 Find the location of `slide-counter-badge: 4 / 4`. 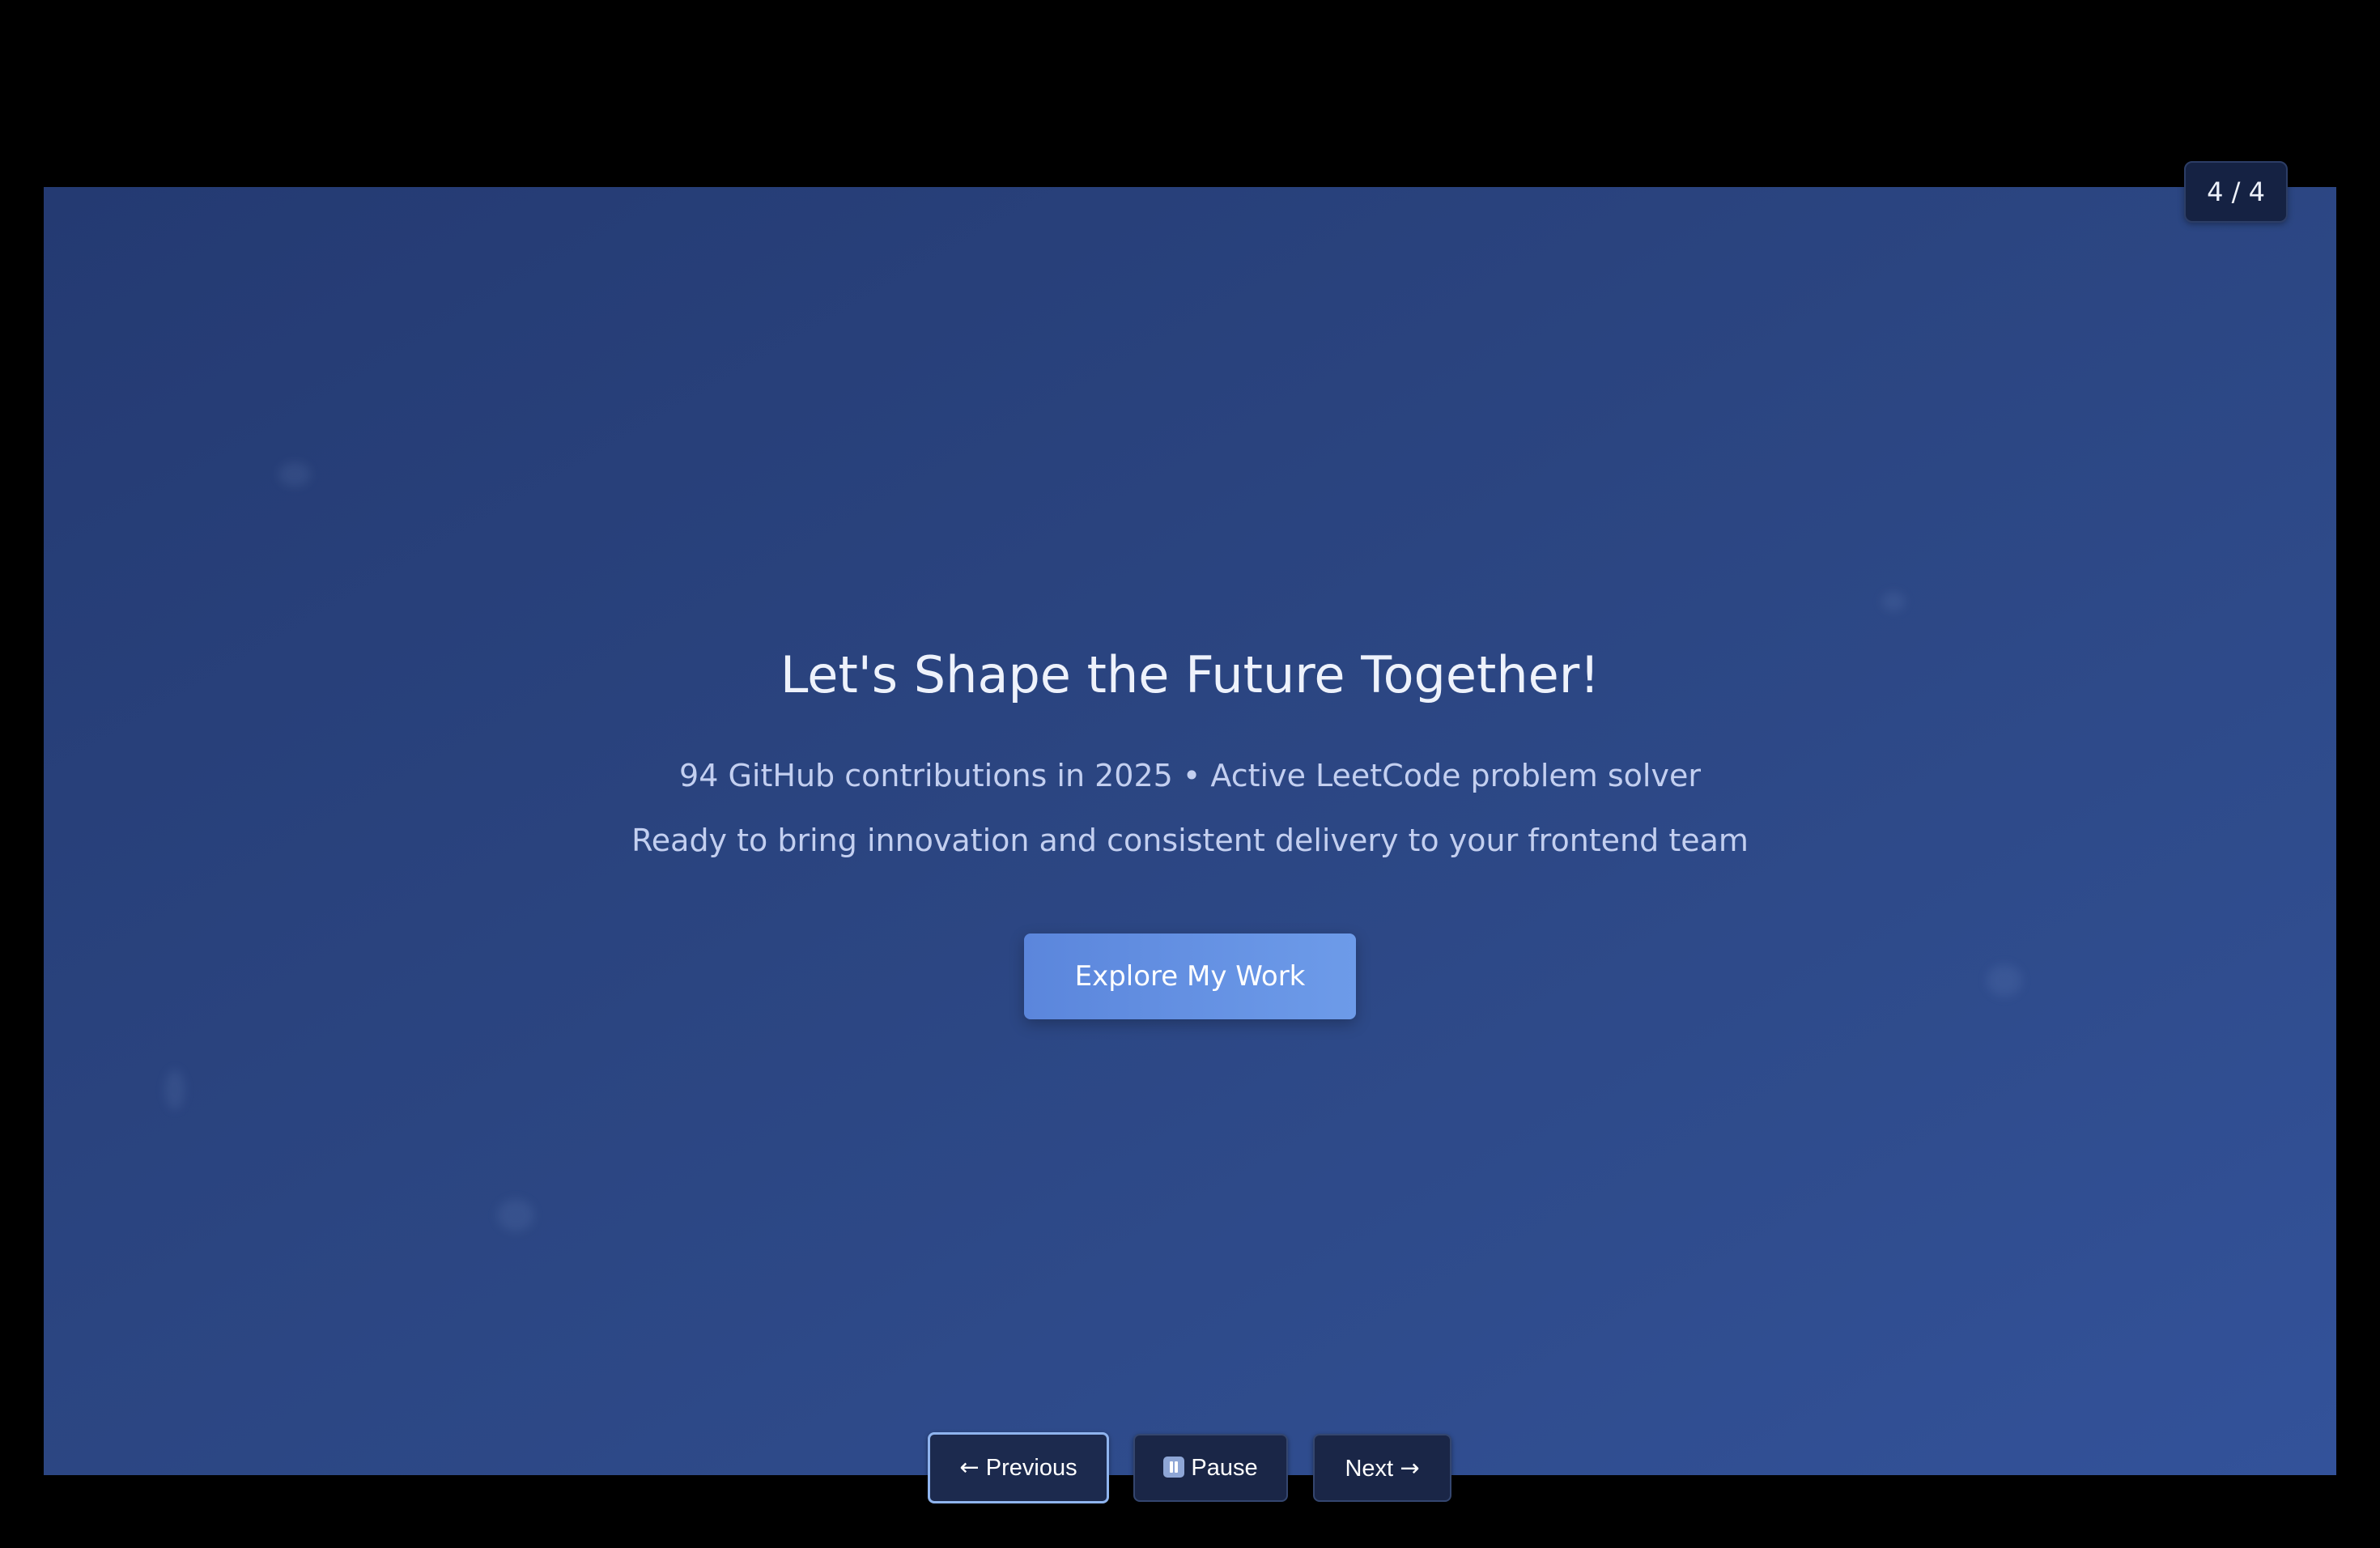

slide-counter-badge: 4 / 4 is located at coordinates (2236, 192).